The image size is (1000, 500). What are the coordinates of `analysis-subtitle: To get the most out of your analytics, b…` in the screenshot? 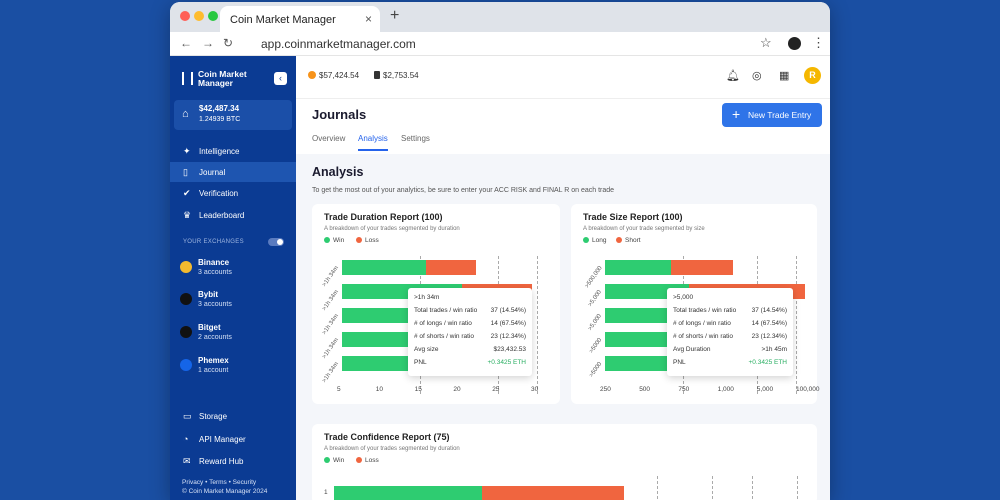 It's located at (463, 190).